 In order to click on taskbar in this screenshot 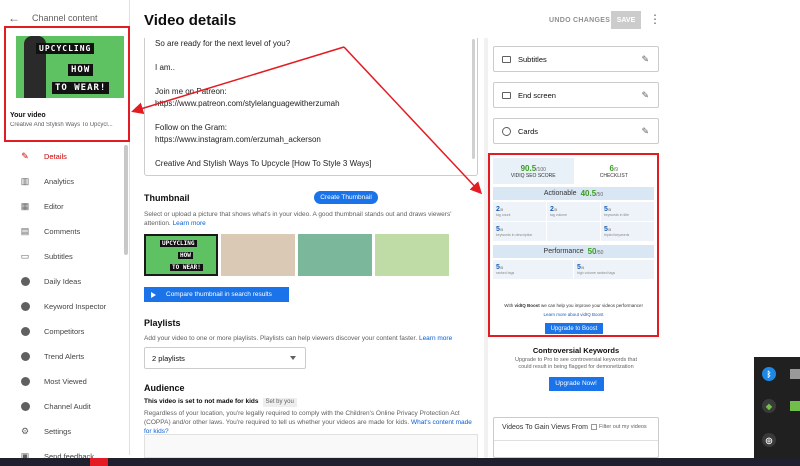, I will do `click(400, 462)`.